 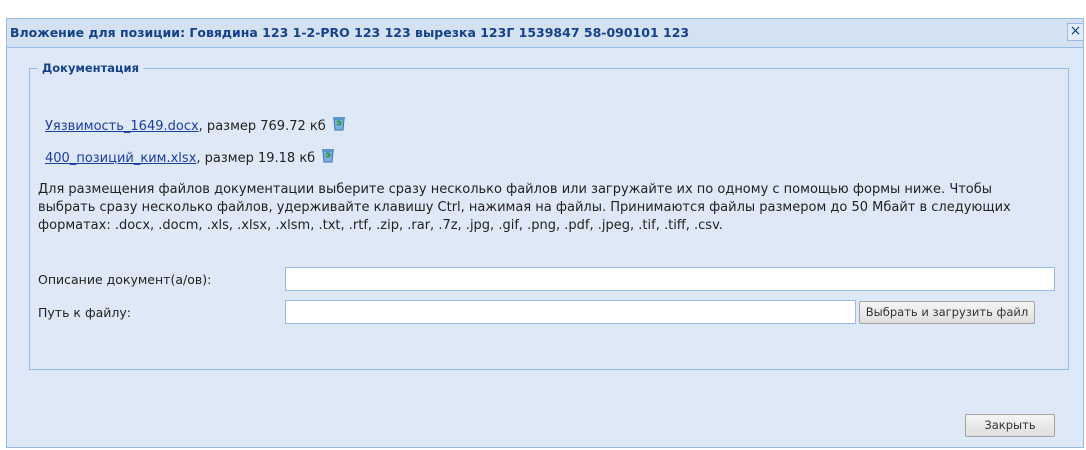 What do you see at coordinates (262, 126) in the screenshot?
I see `file-size: , размер 769.72 кб` at bounding box center [262, 126].